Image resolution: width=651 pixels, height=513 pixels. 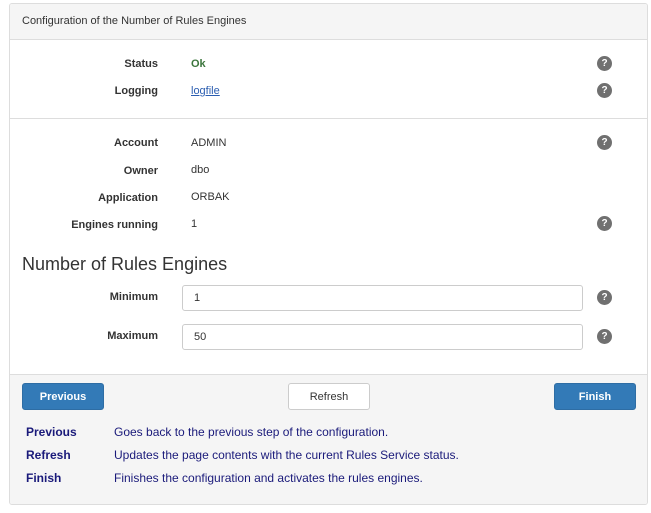 What do you see at coordinates (63, 396) in the screenshot?
I see `previous-button: Previous` at bounding box center [63, 396].